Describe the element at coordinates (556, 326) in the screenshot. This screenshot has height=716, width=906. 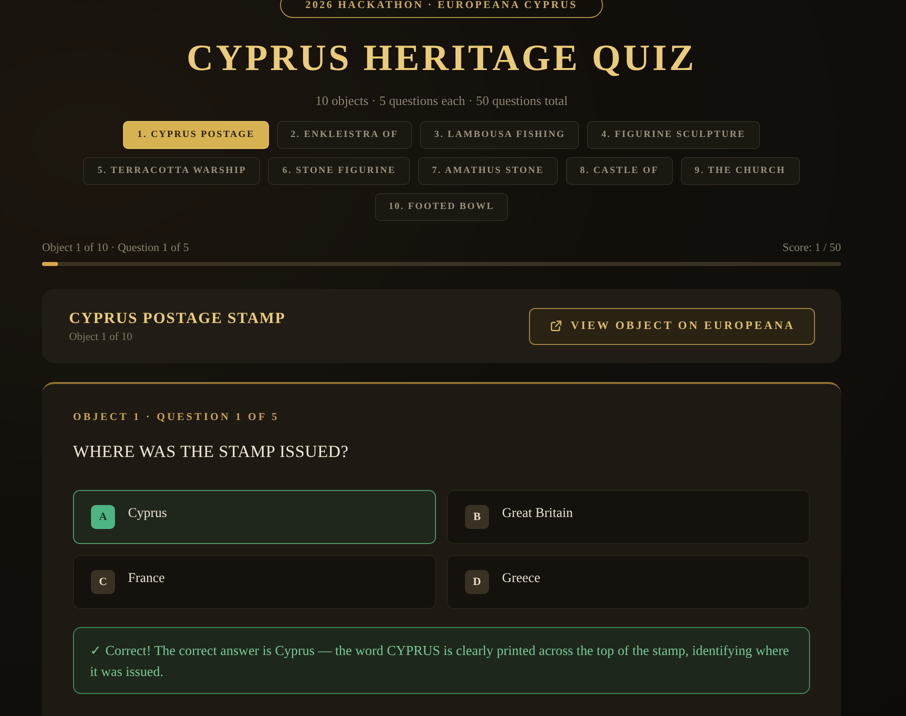
I see `external-link-icon` at that location.